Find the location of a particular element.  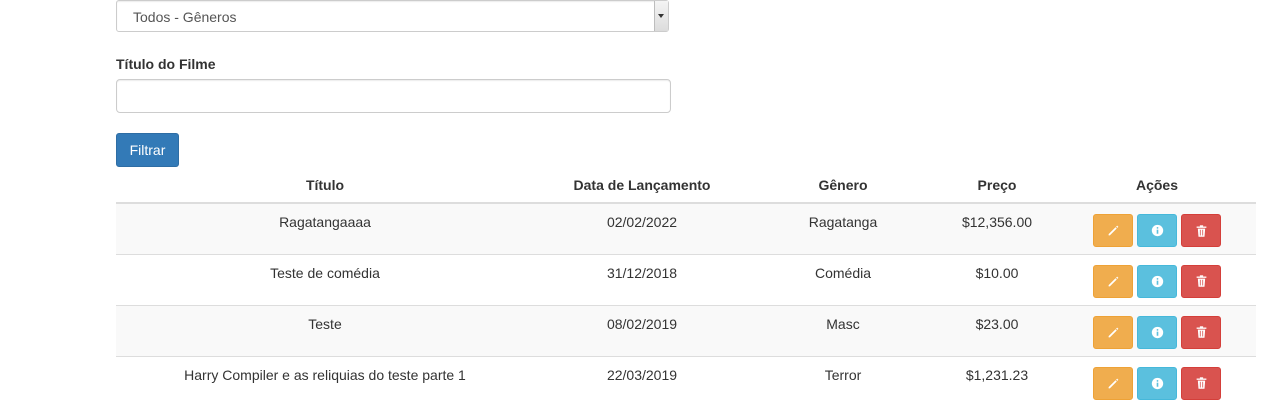

header-title: Título is located at coordinates (325, 185).